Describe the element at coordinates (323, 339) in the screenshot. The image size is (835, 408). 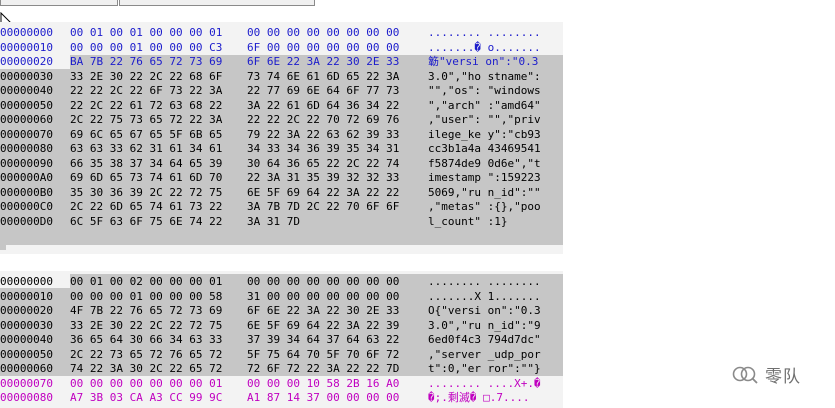
I see `hex-bytes-high: 37 39 34 64 37 64 63 22` at that location.